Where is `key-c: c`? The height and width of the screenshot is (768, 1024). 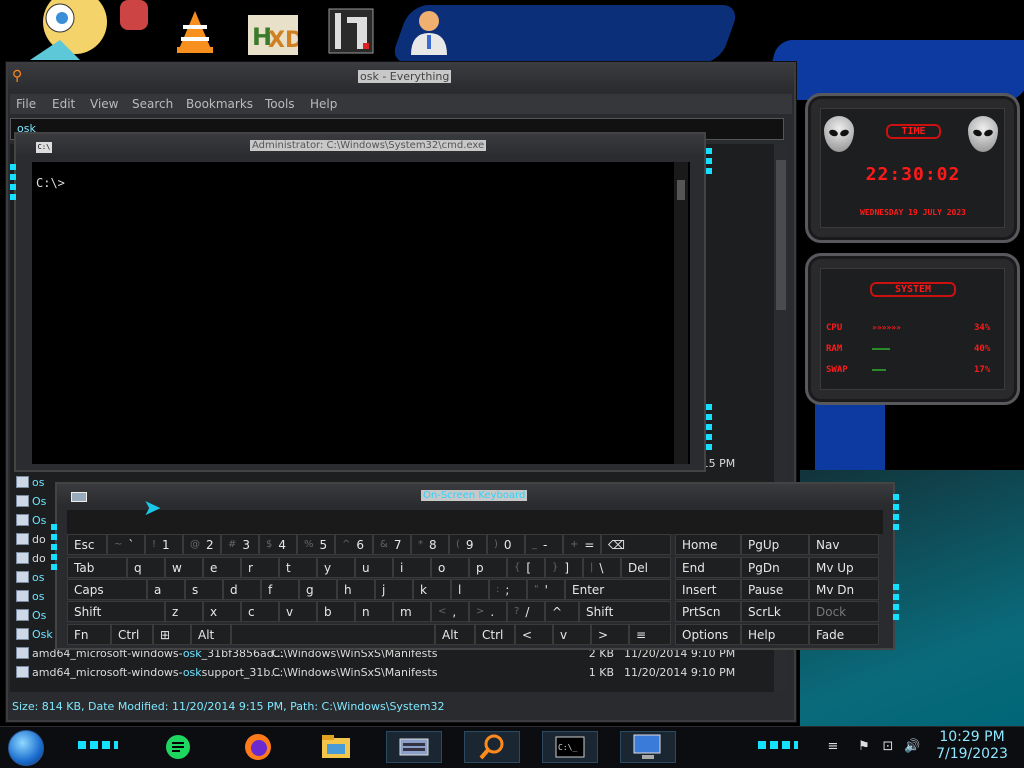
key-c: c is located at coordinates (260, 611).